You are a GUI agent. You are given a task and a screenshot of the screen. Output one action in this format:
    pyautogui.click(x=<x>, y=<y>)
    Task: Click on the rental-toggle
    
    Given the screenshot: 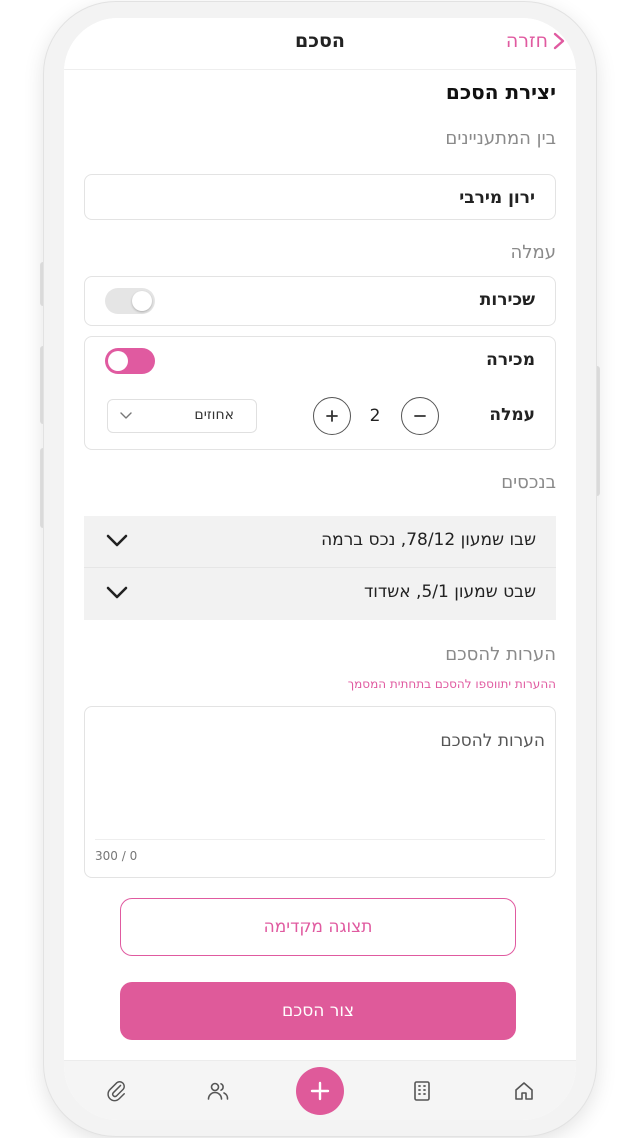 What is the action you would take?
    pyautogui.click(x=130, y=301)
    